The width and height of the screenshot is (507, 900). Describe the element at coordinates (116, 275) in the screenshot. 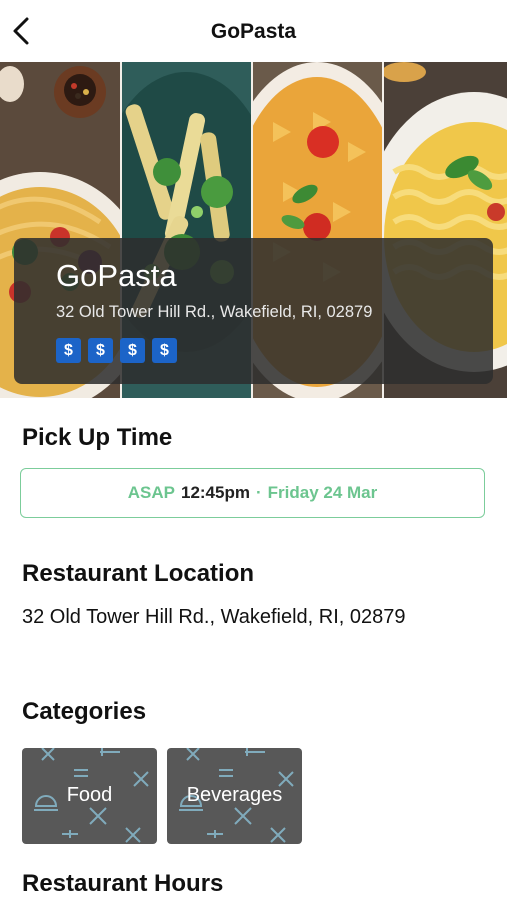

I see `restaurant-name: GoPasta` at that location.